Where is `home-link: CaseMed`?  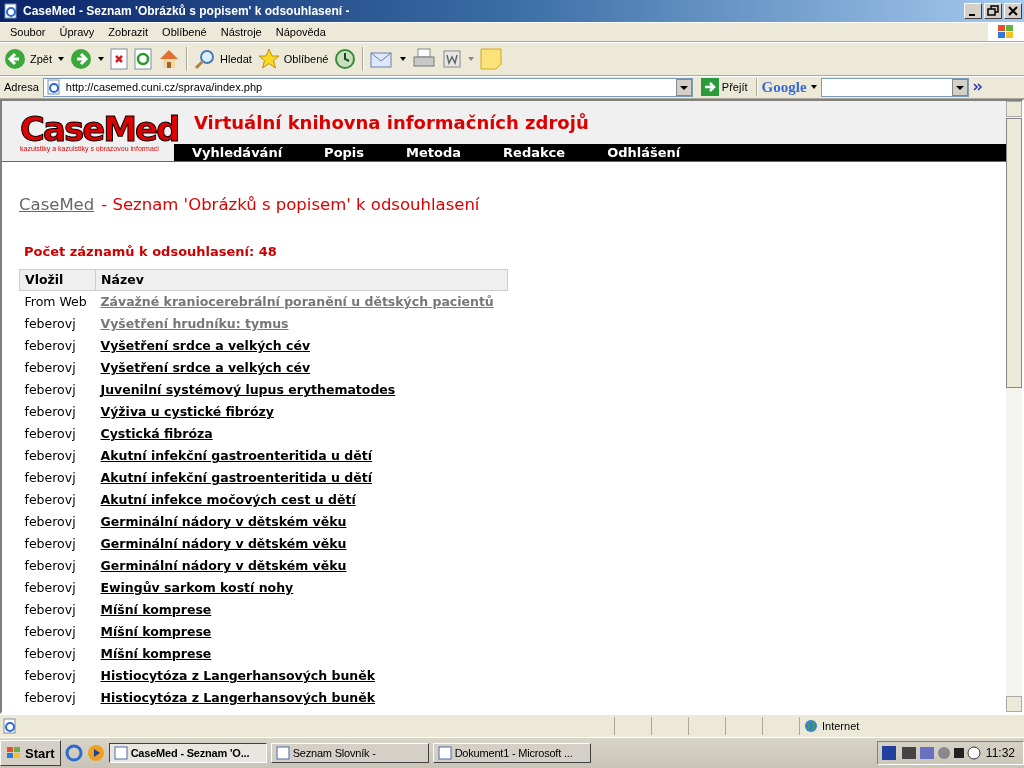
home-link: CaseMed is located at coordinates (57, 204).